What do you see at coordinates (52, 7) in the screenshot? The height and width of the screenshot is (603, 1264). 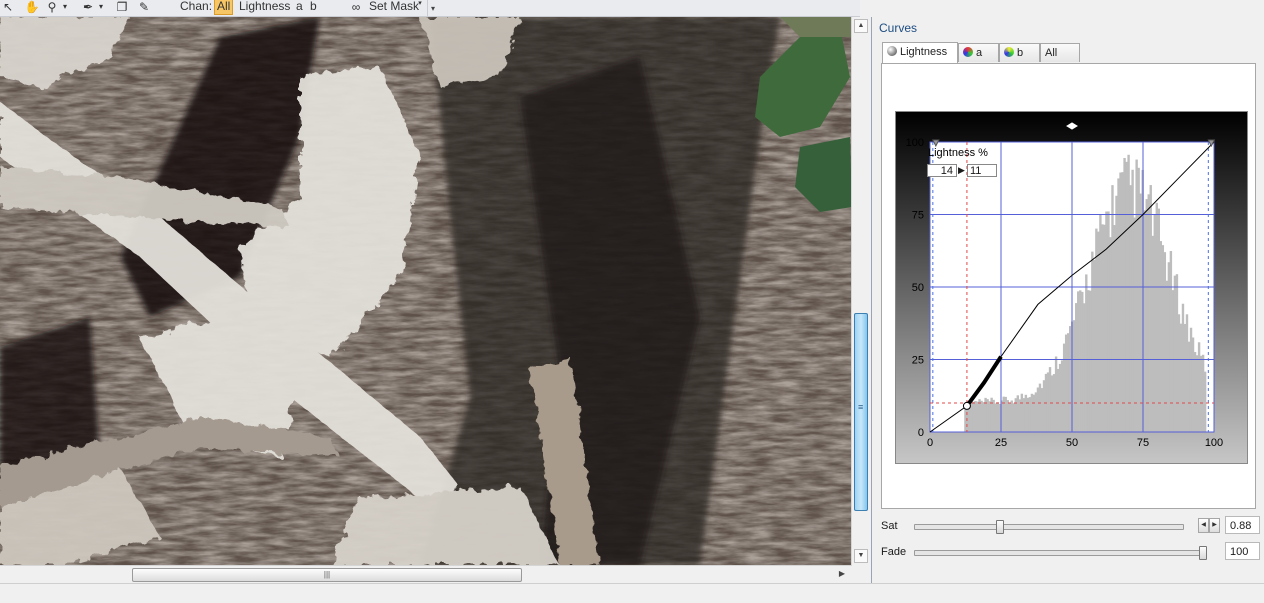 I see `zoom-magnifier-icon: ⚲` at bounding box center [52, 7].